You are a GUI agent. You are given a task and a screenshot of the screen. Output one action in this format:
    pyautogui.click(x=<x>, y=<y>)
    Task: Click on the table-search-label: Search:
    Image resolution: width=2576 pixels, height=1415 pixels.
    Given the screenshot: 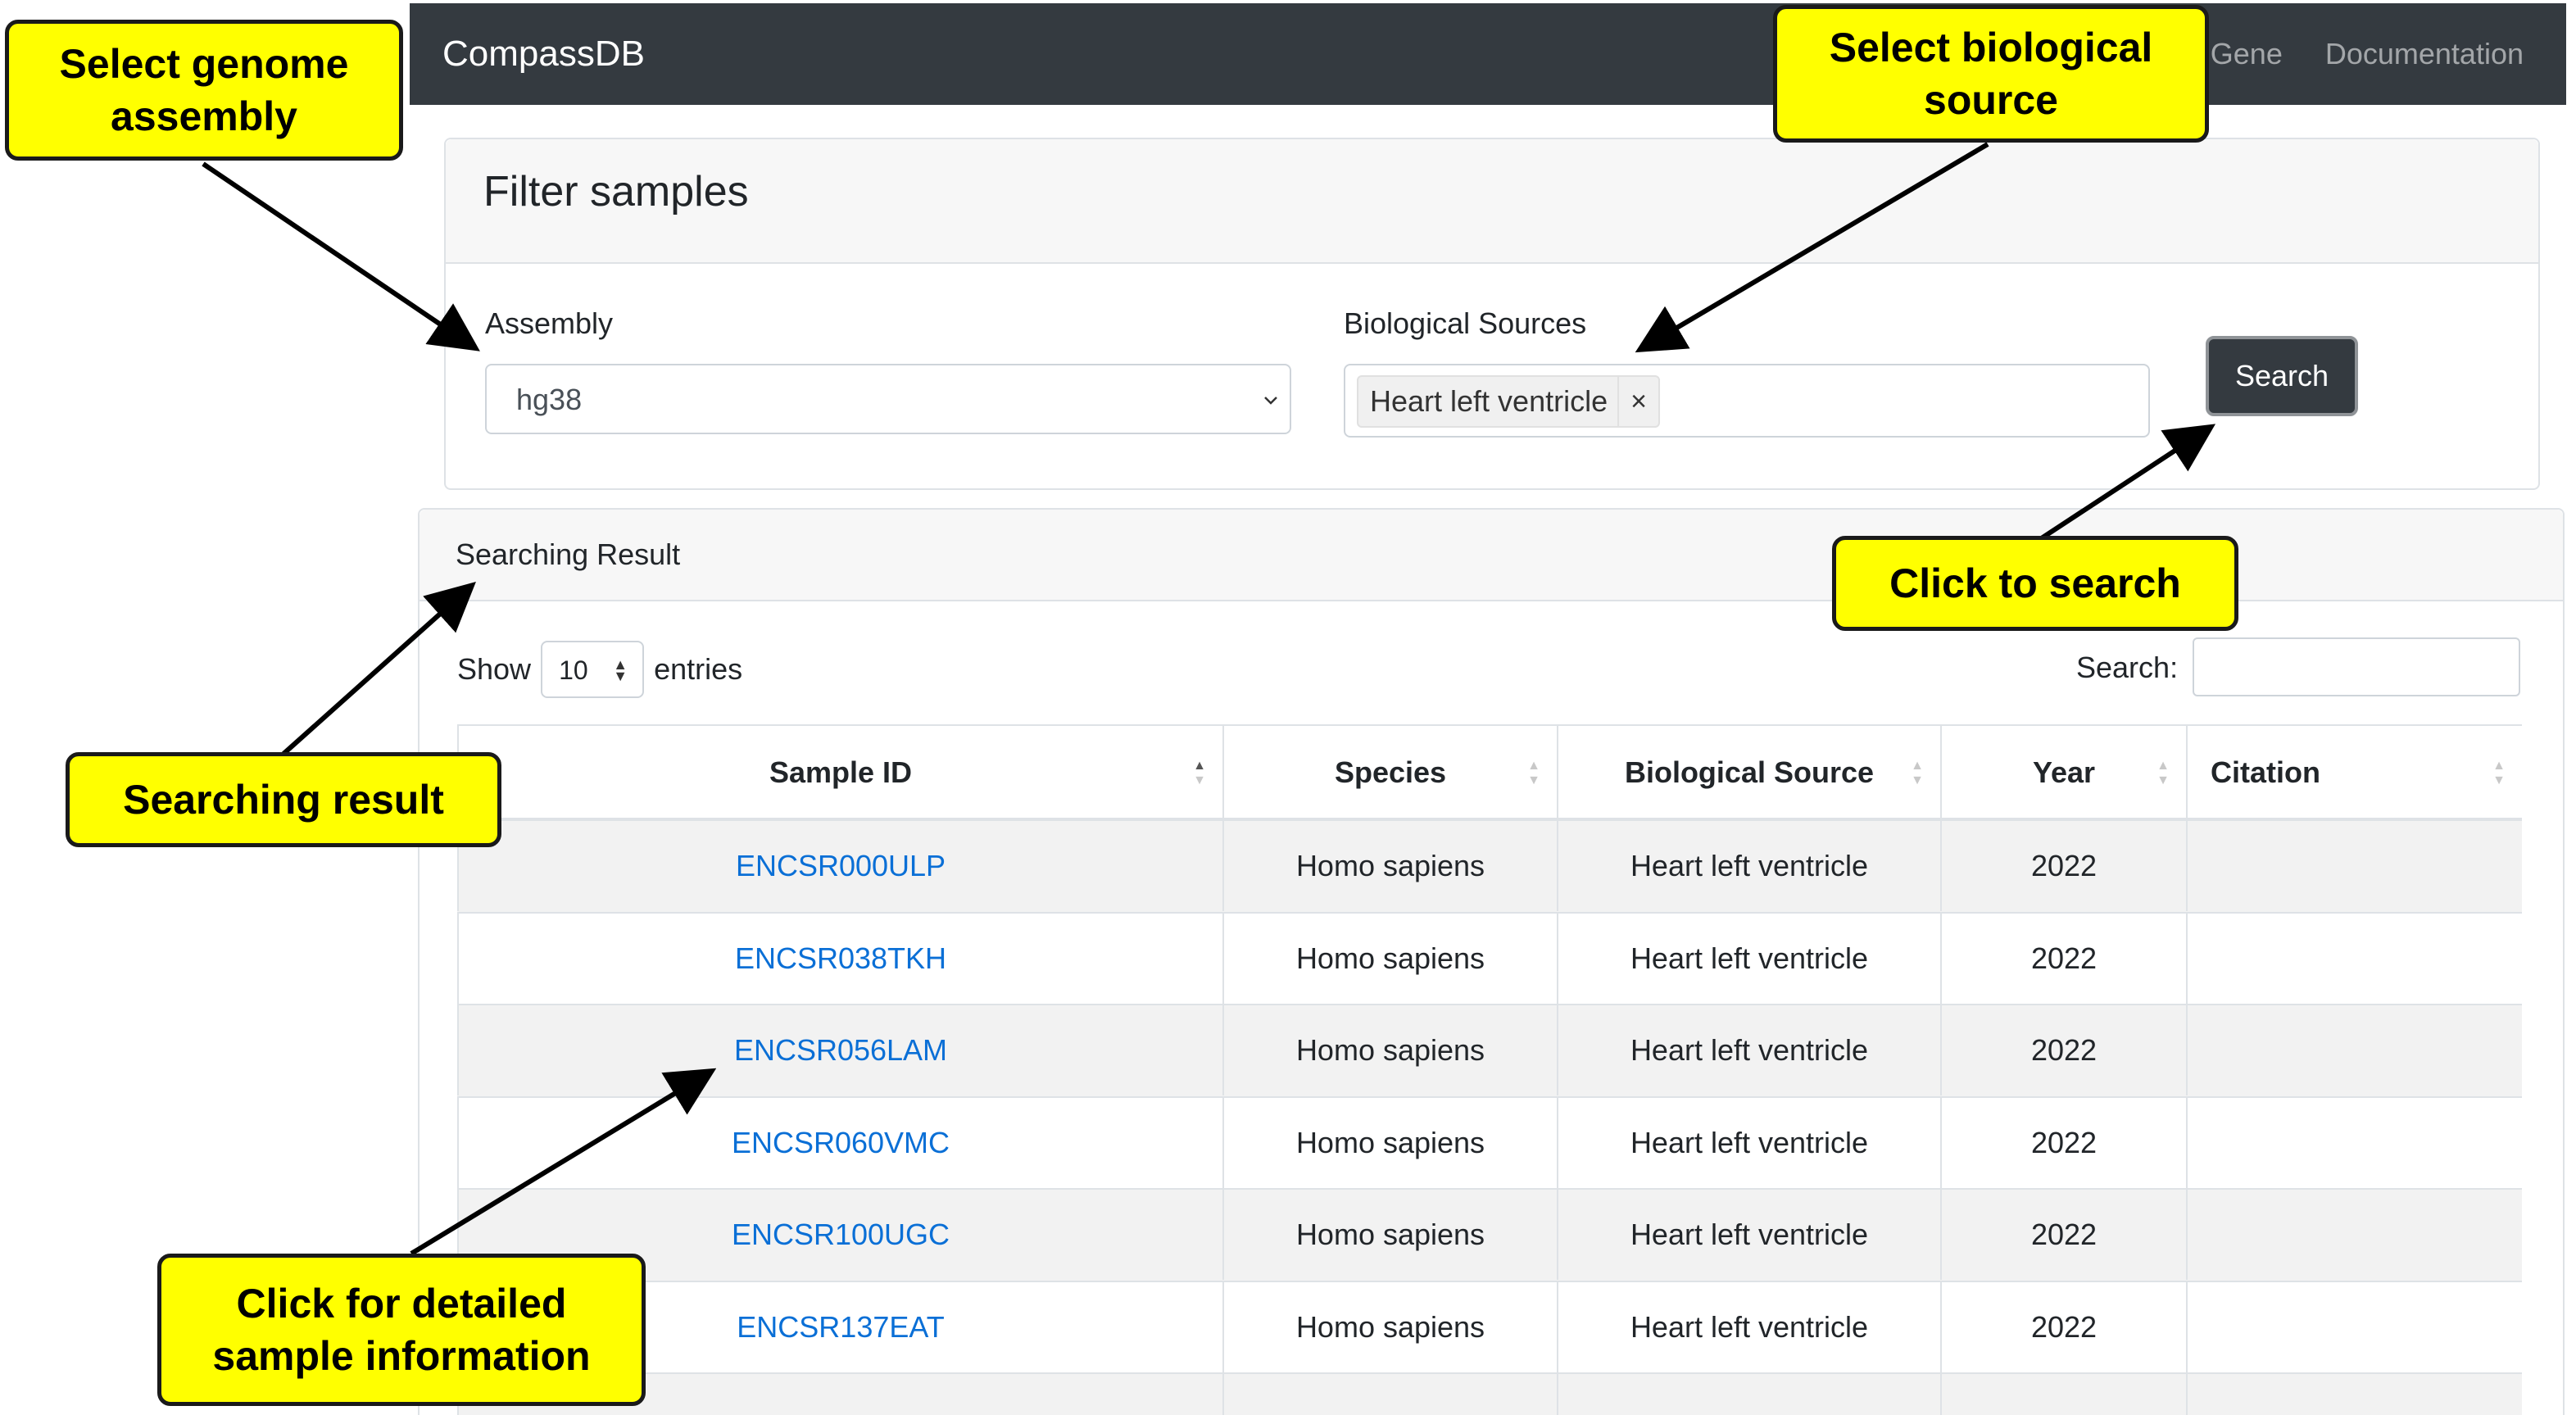 What is the action you would take?
    pyautogui.click(x=2127, y=667)
    